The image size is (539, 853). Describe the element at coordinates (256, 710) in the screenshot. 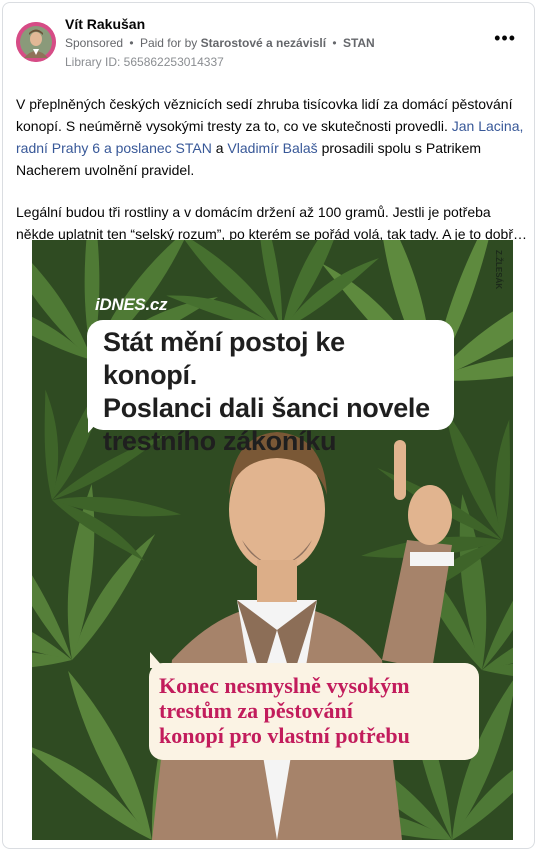

I see `subline-line-2: trestům za pěstování` at that location.